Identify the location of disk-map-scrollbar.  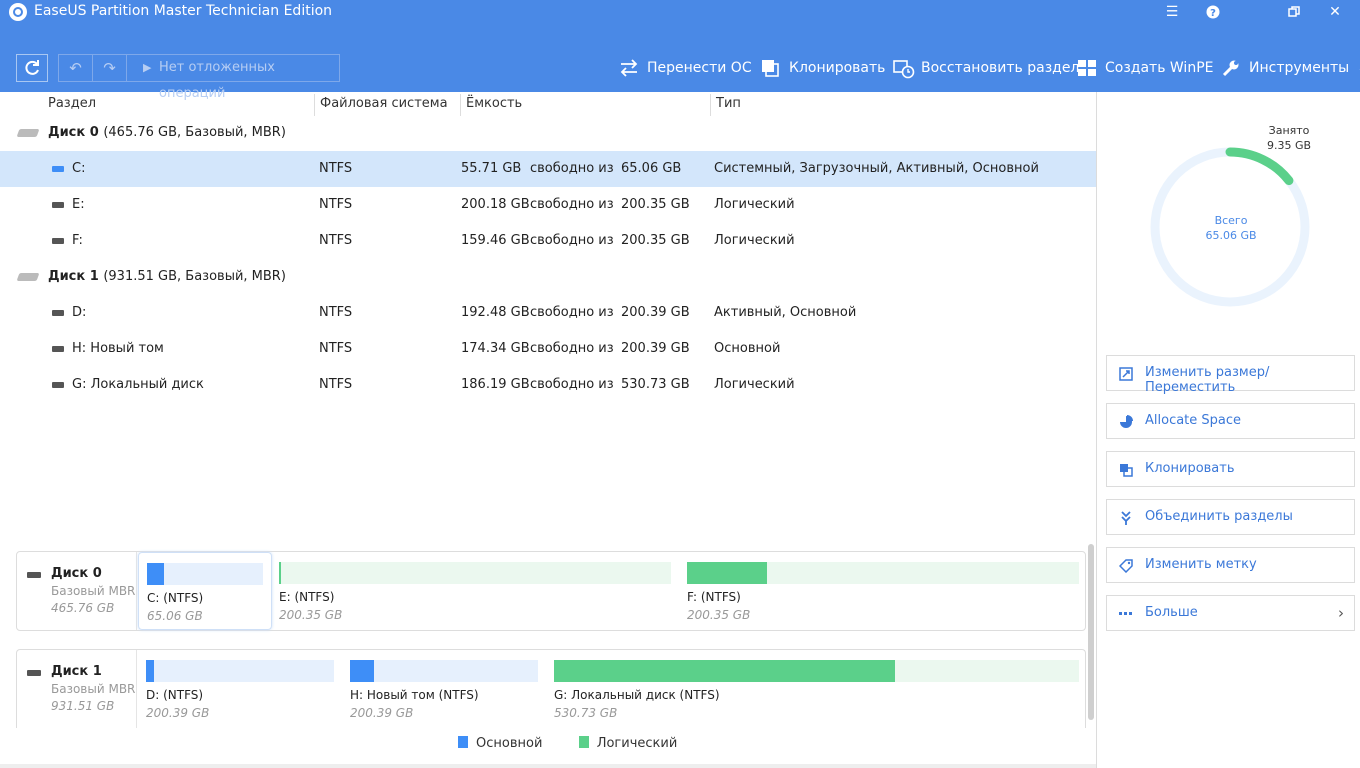
(1091, 632).